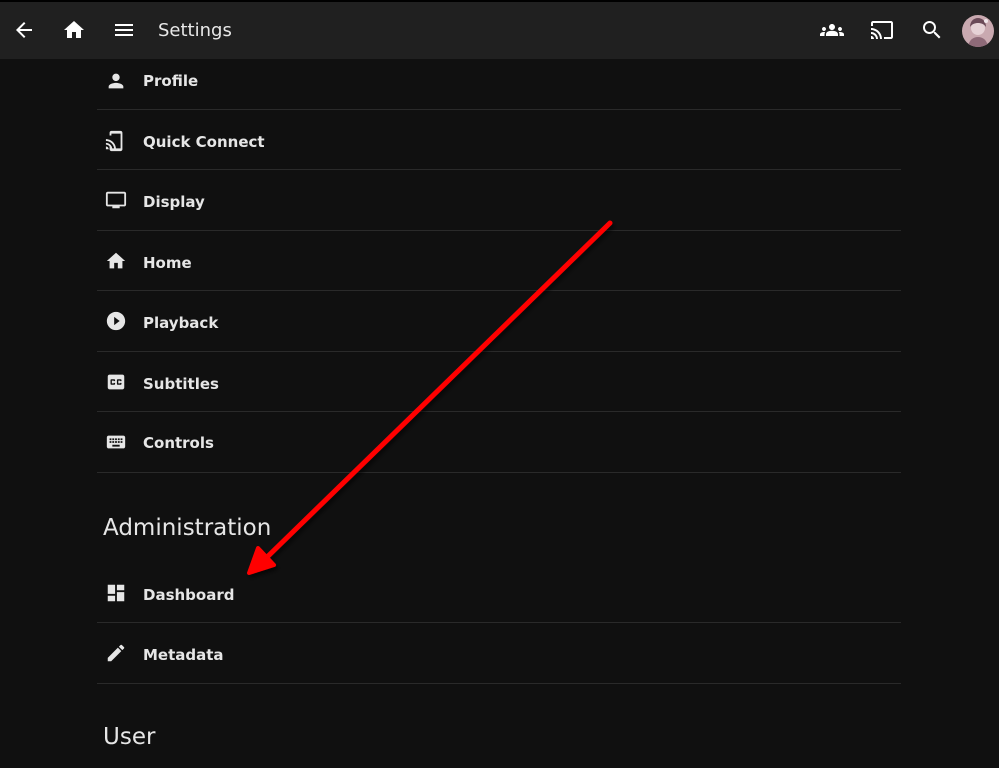 The width and height of the screenshot is (999, 768). I want to click on person-icon, so click(116, 81).